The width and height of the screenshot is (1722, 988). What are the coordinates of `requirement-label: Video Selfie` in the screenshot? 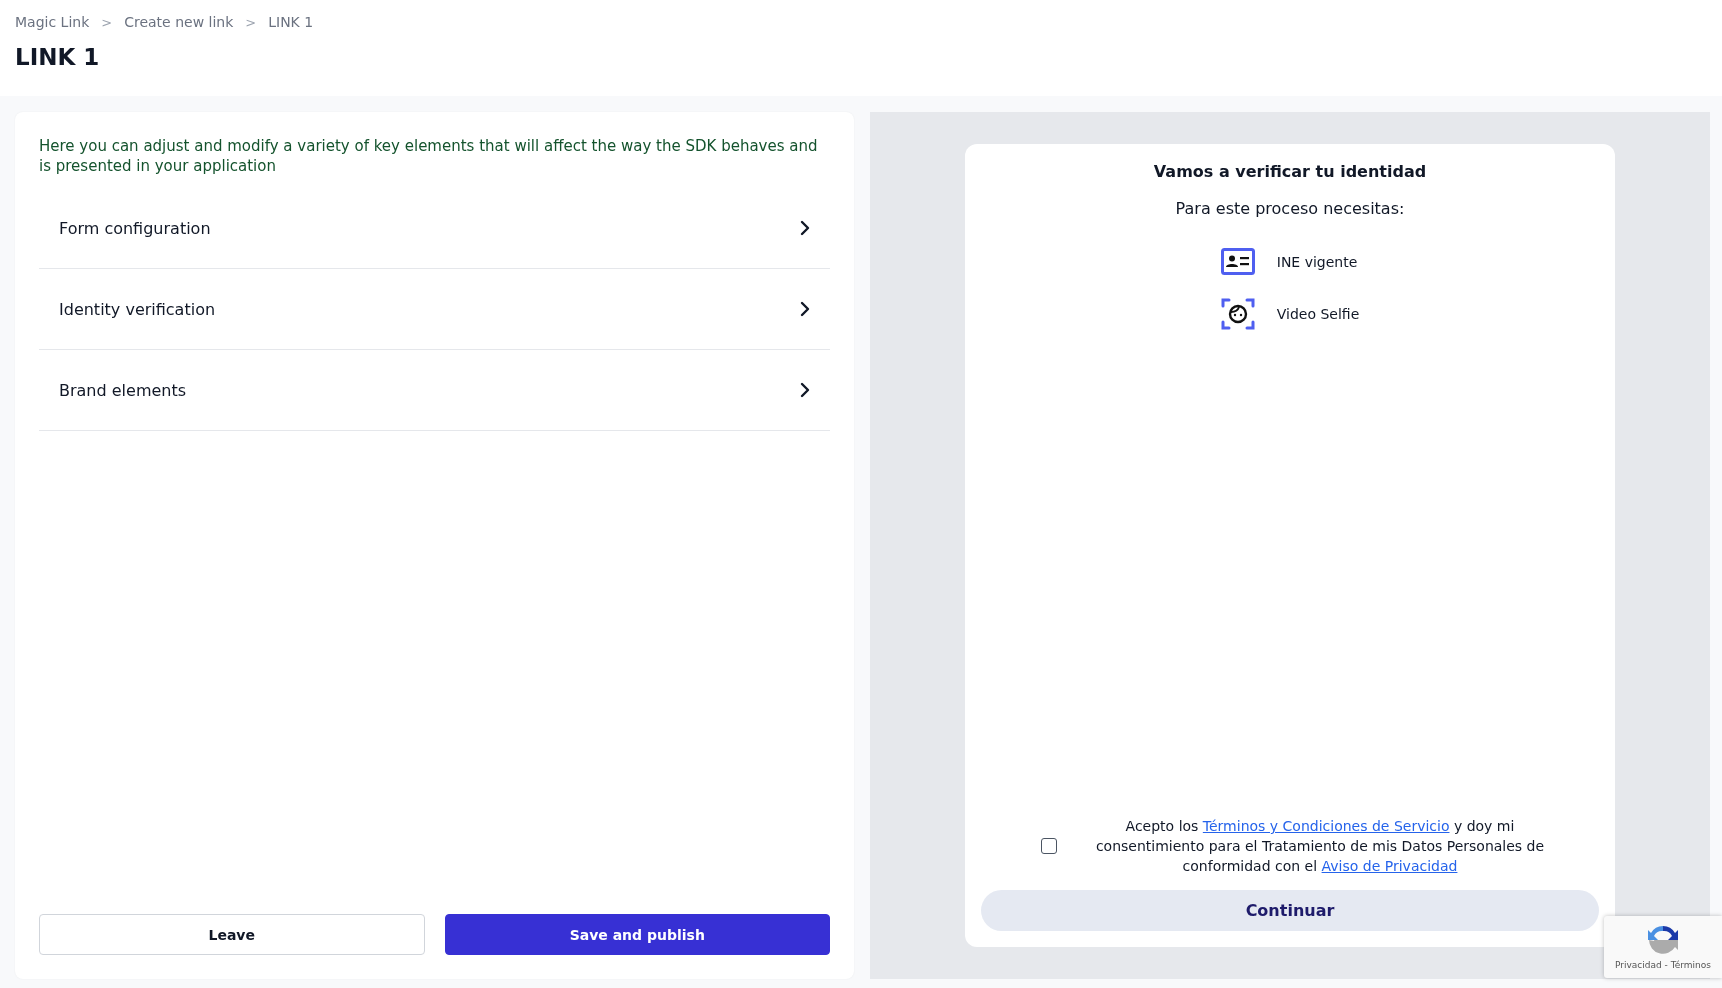 It's located at (1318, 314).